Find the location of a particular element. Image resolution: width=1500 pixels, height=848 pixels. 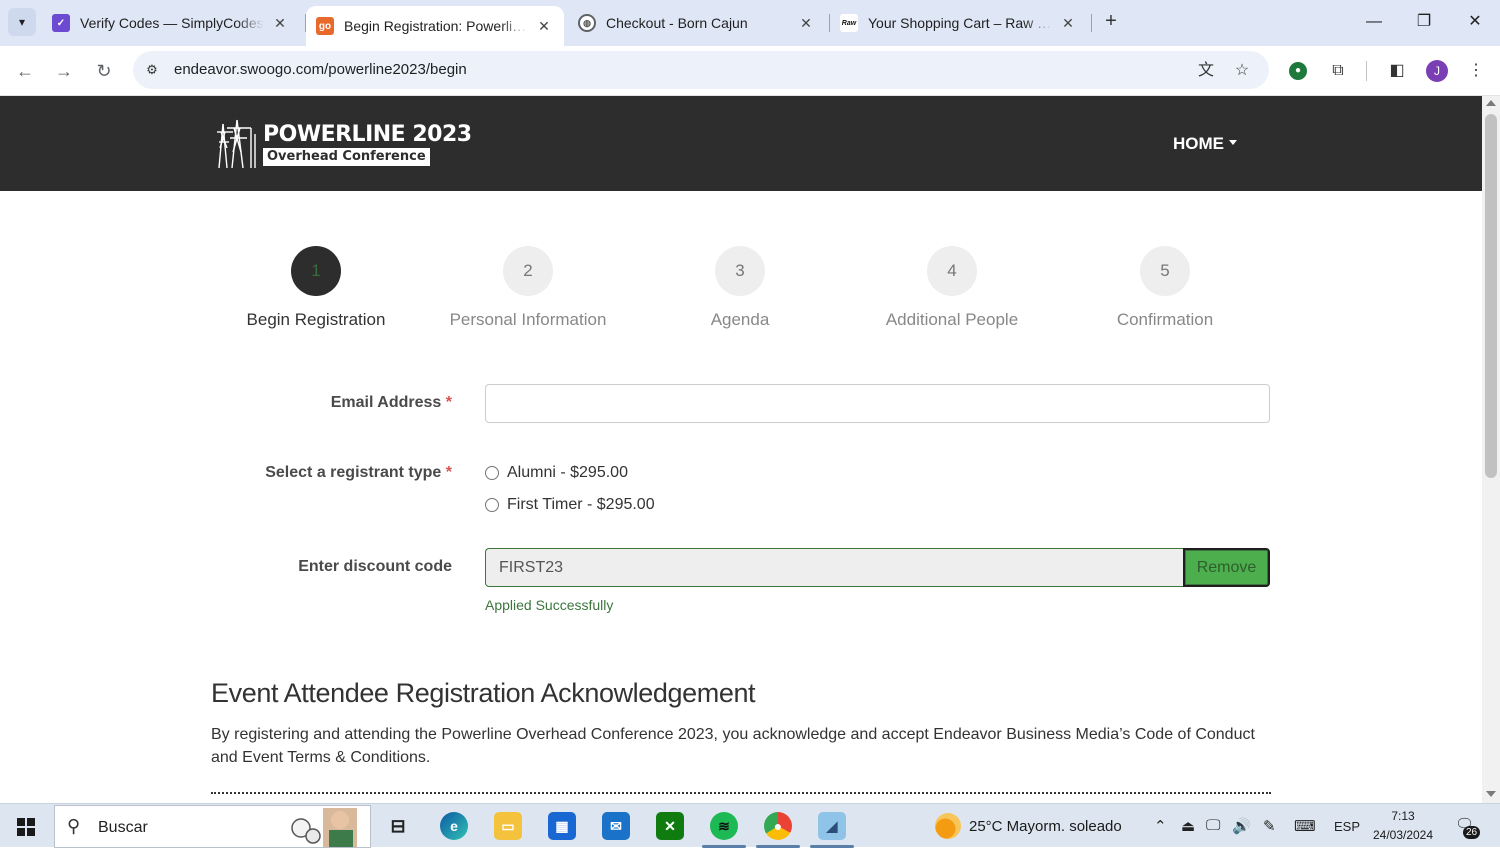

search-highlight-illustration-icon is located at coordinates (324, 827).